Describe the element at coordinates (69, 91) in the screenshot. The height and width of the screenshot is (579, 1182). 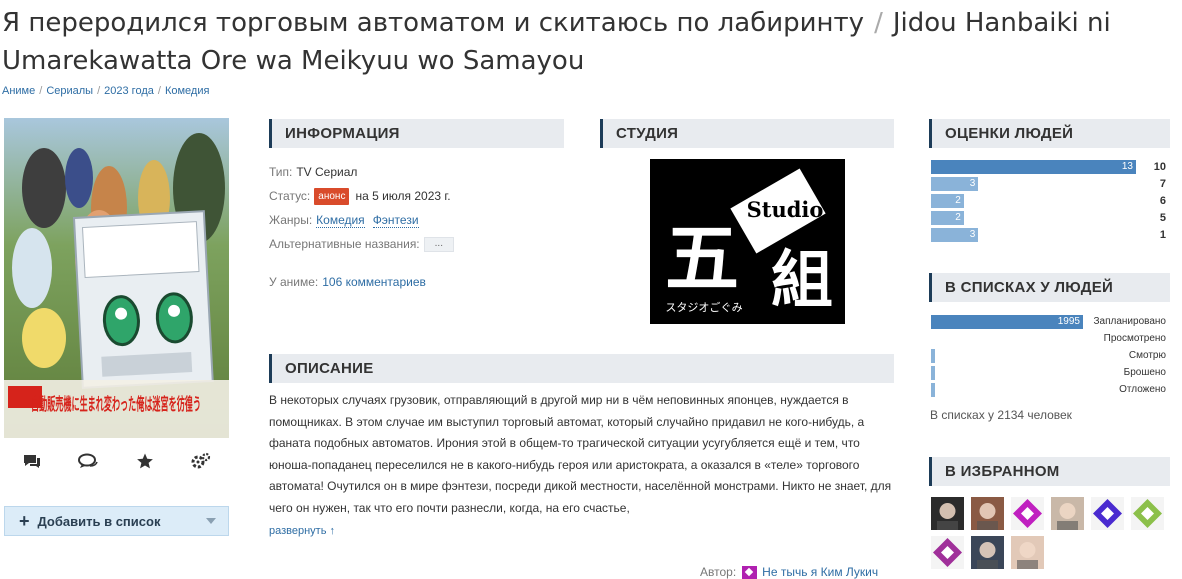
I see `breadcrumb-series: Сериалы` at that location.